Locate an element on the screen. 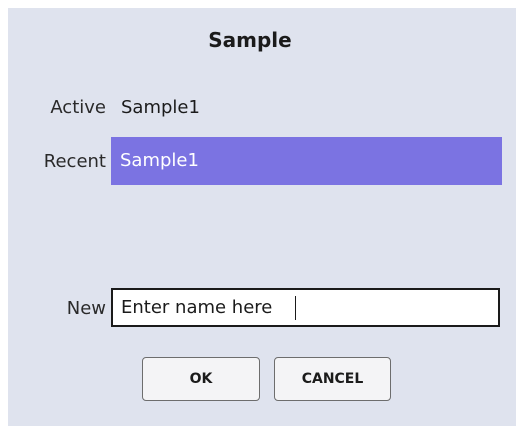 The width and height of the screenshot is (516, 426). ok-button: OK is located at coordinates (201, 379).